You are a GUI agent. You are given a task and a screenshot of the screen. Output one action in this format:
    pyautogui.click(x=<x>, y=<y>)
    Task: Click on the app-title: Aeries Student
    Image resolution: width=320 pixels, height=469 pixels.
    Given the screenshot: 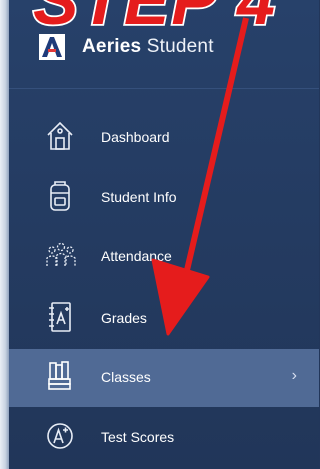 What is the action you would take?
    pyautogui.click(x=148, y=47)
    